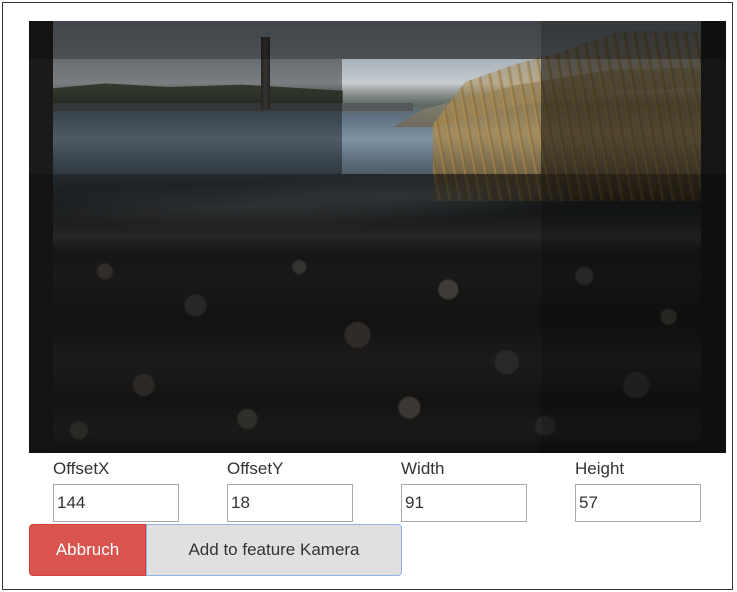  What do you see at coordinates (423, 468) in the screenshot?
I see `width-label: Width` at bounding box center [423, 468].